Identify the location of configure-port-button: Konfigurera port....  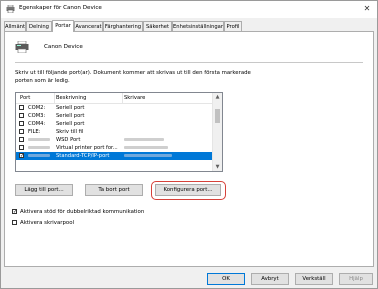
(188, 190).